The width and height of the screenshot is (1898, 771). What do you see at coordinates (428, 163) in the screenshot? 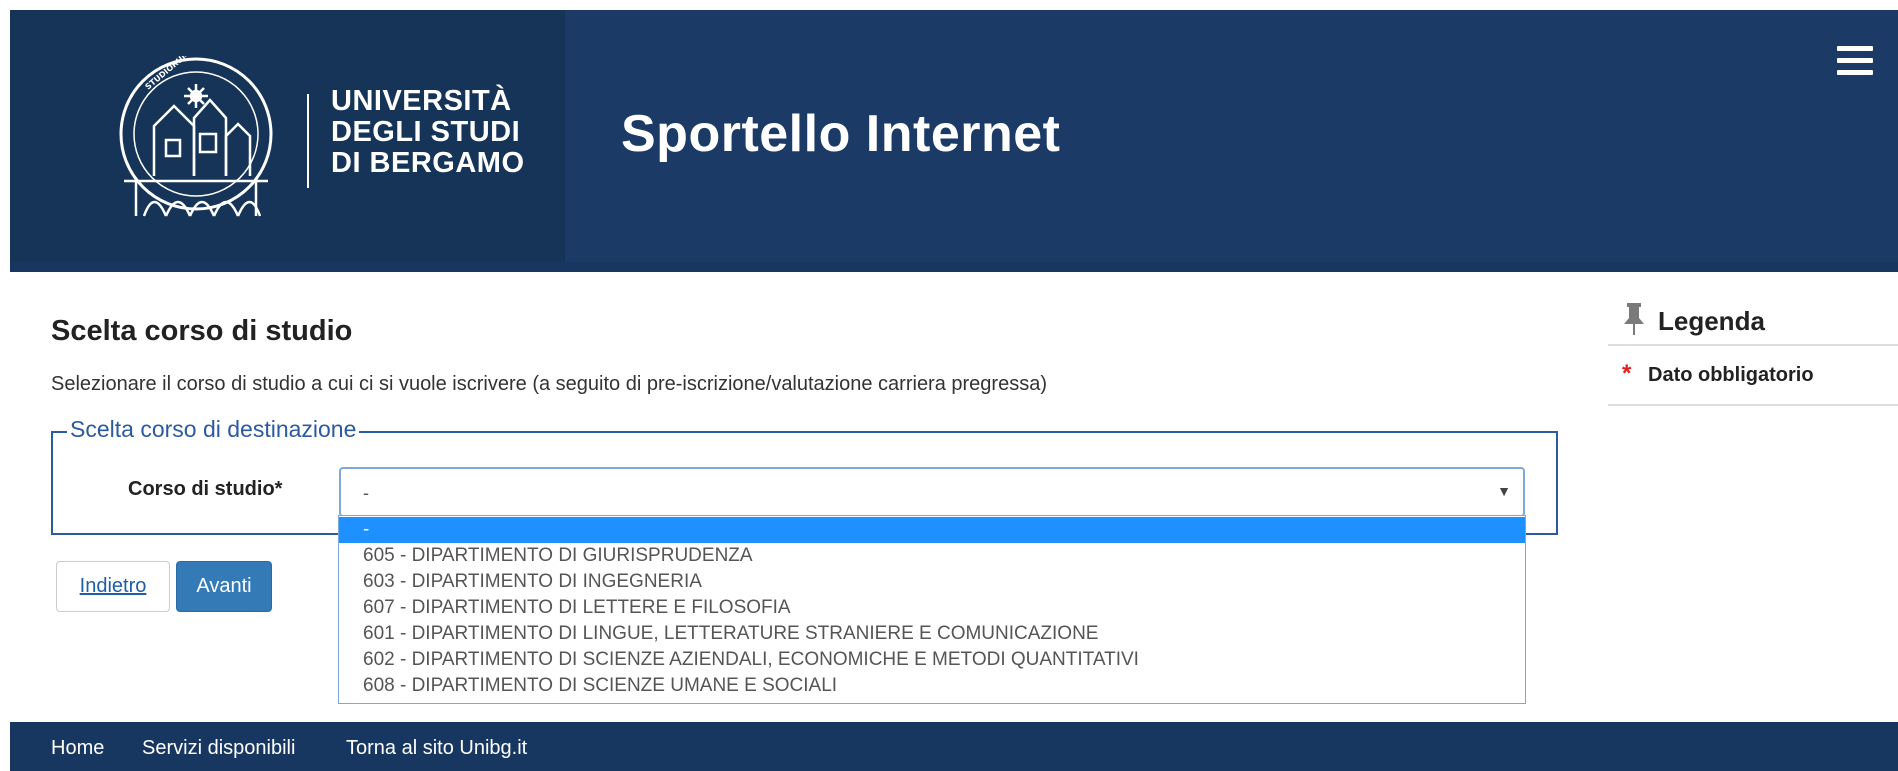
I see `university-name-line: DI BERGAMO` at bounding box center [428, 163].